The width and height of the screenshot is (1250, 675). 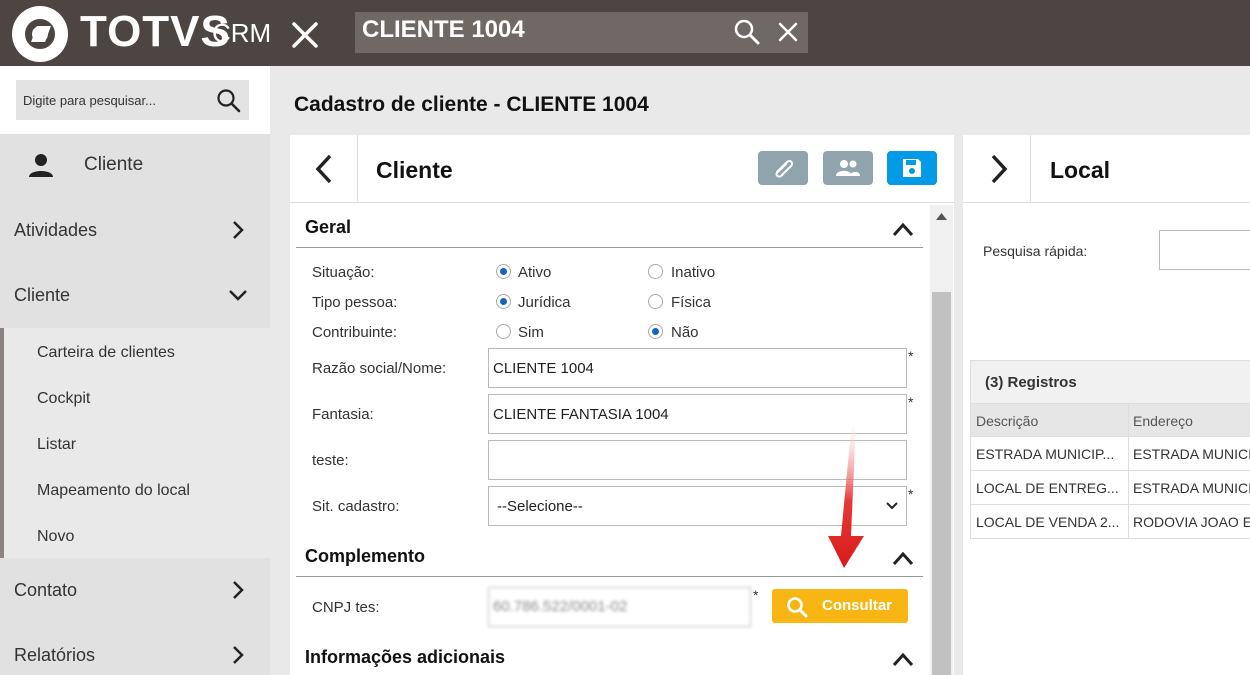 I want to click on brand-suffix: CRM, so click(x=242, y=33).